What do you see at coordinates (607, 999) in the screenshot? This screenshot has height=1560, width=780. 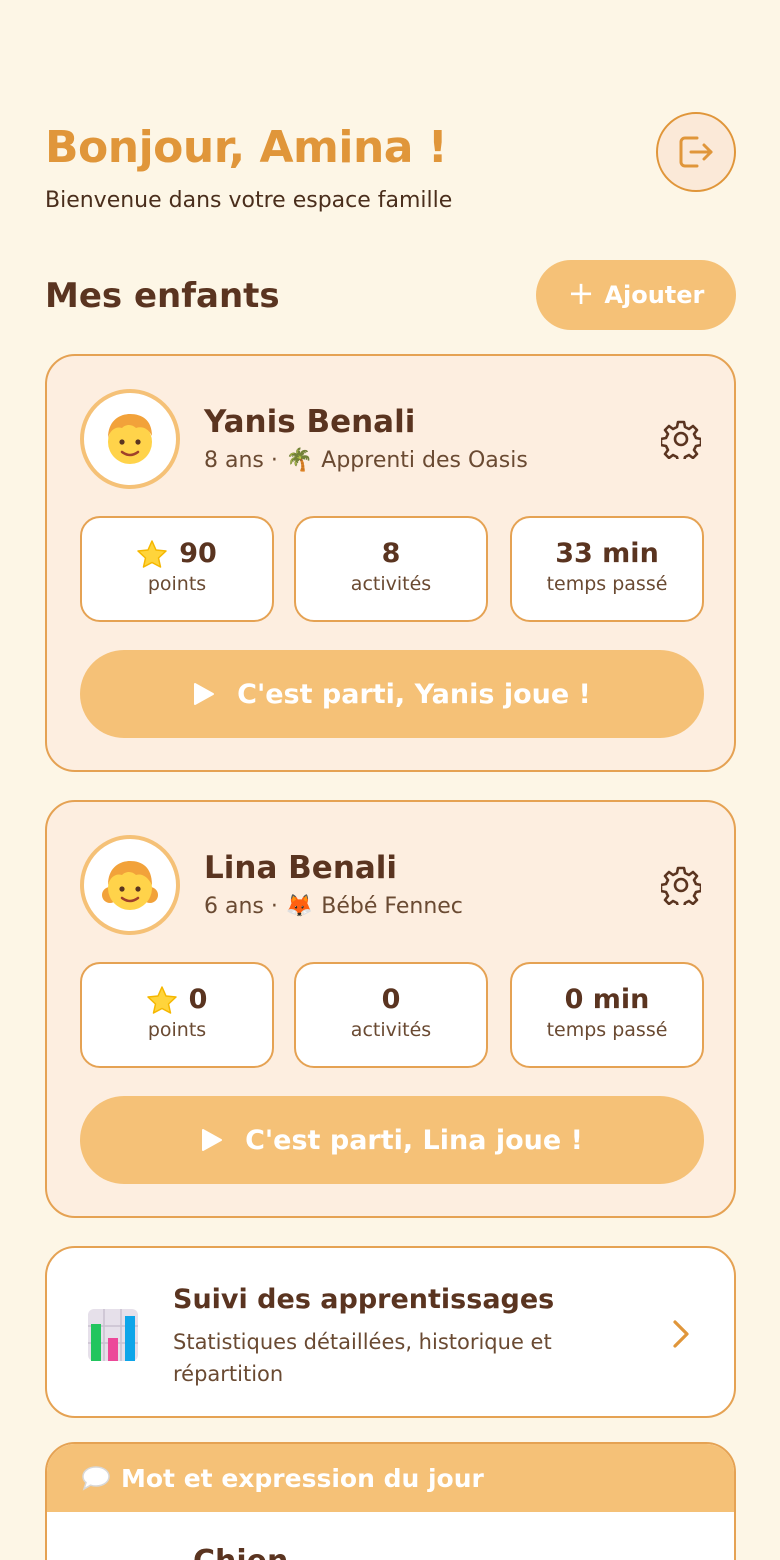 I see `time-value: 0 min` at bounding box center [607, 999].